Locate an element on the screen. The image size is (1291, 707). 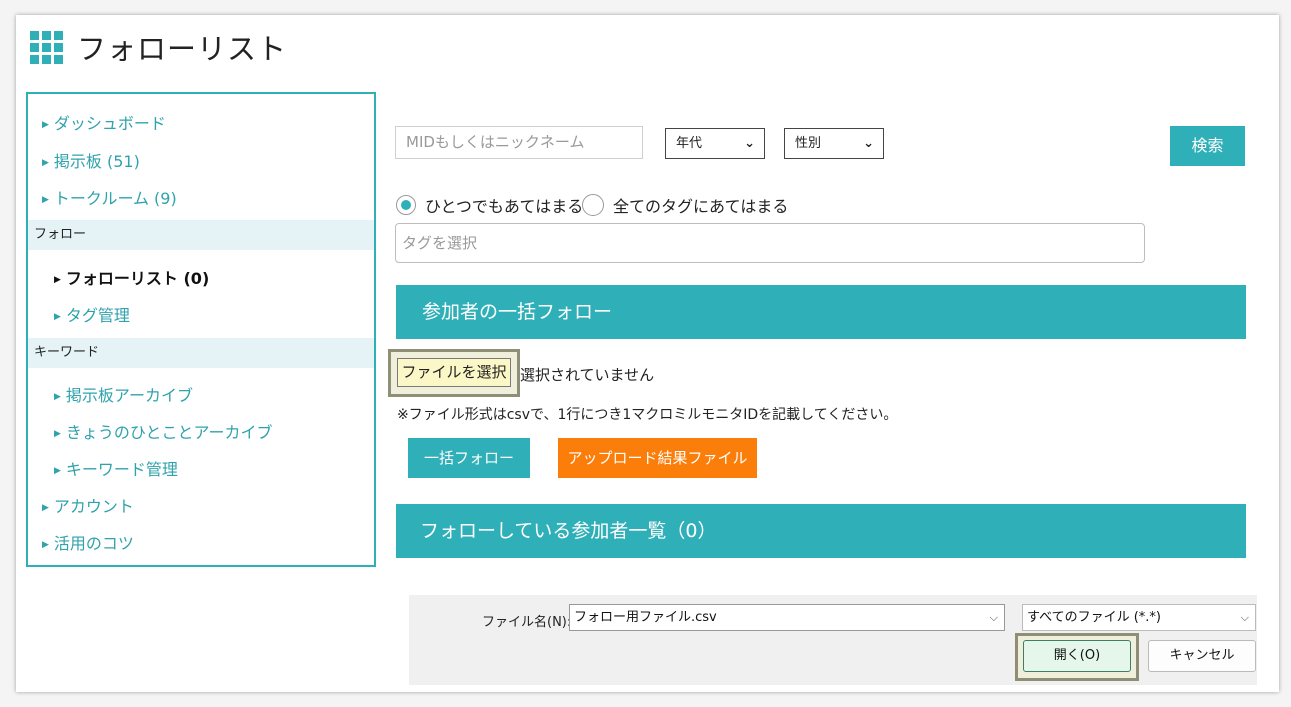
sidebar-item-follow-list: ▶ フォローリスト (0) is located at coordinates (131, 277).